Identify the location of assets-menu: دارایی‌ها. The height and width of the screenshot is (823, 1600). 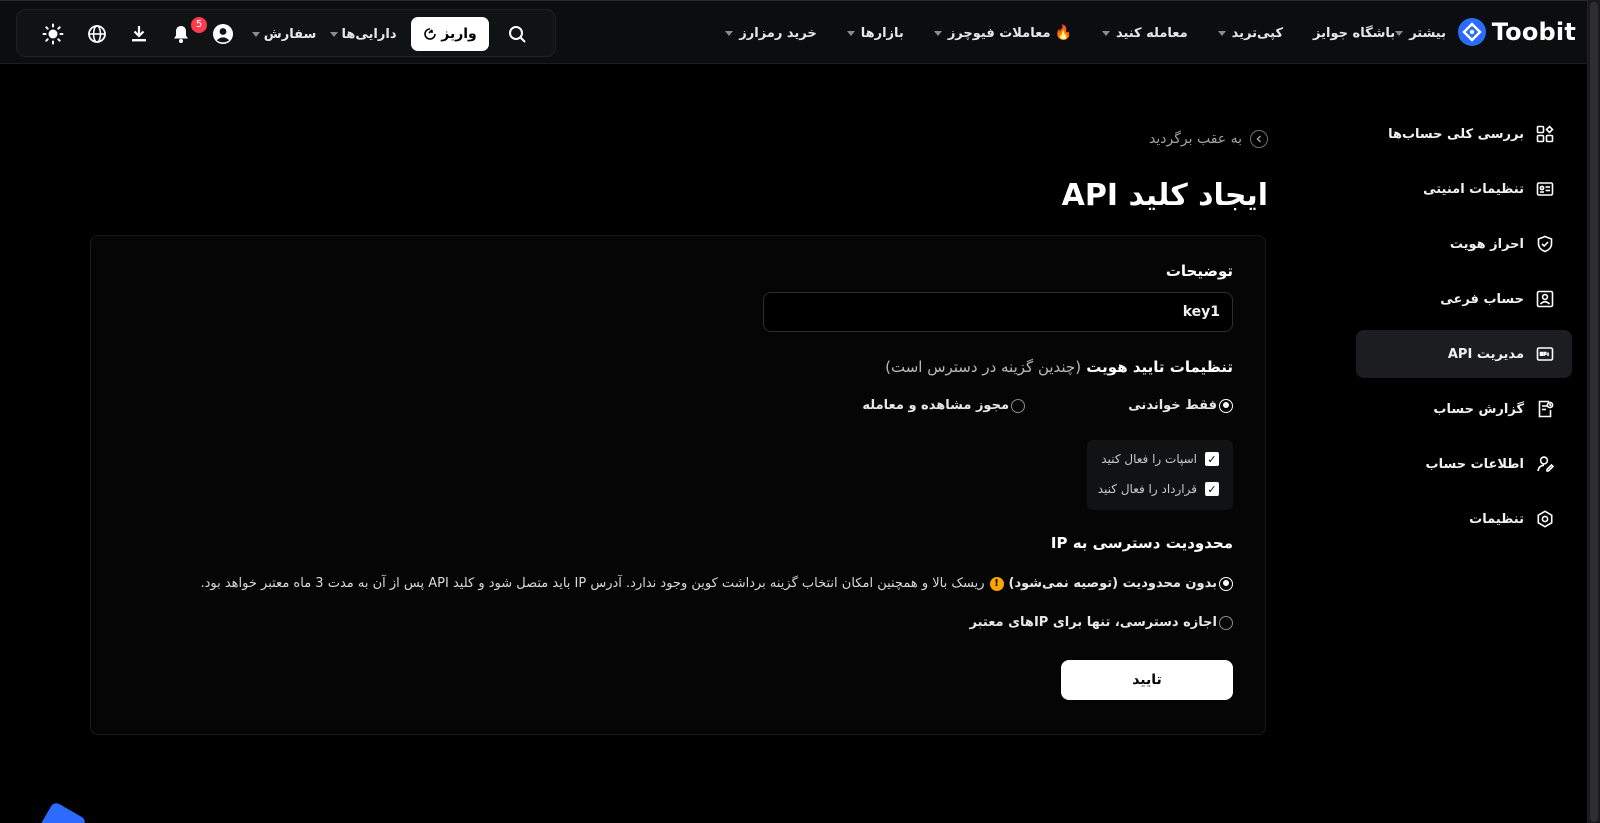
(363, 34).